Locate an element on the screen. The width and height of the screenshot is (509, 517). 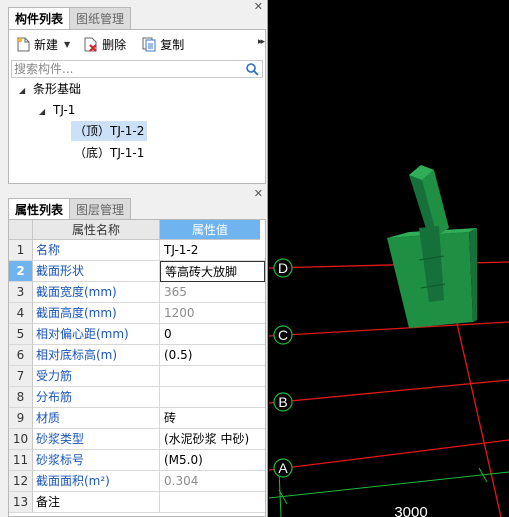
property-value: 0 is located at coordinates (212, 334).